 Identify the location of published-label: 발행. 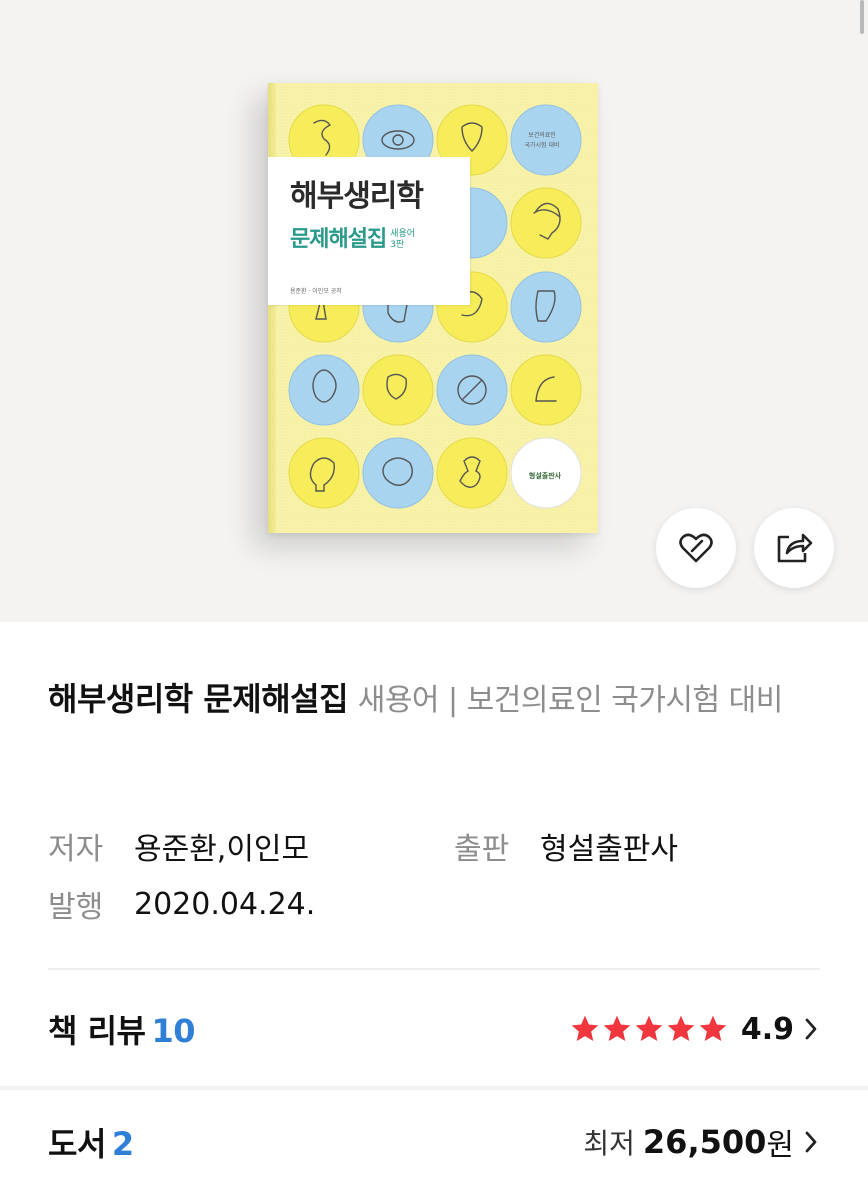
(76, 907).